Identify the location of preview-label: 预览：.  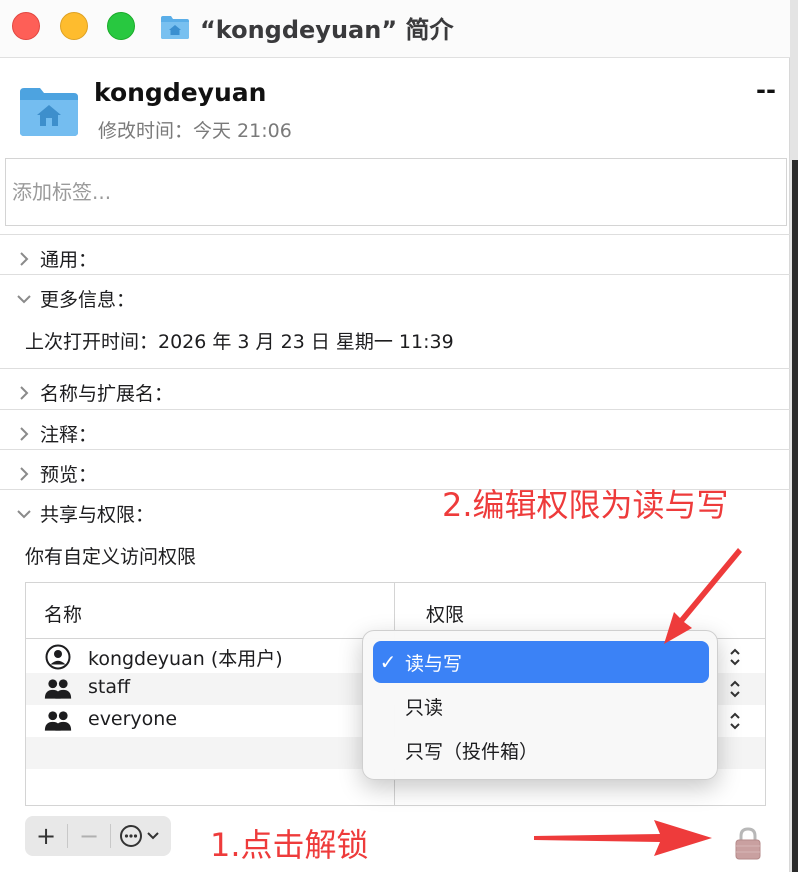
(69, 475).